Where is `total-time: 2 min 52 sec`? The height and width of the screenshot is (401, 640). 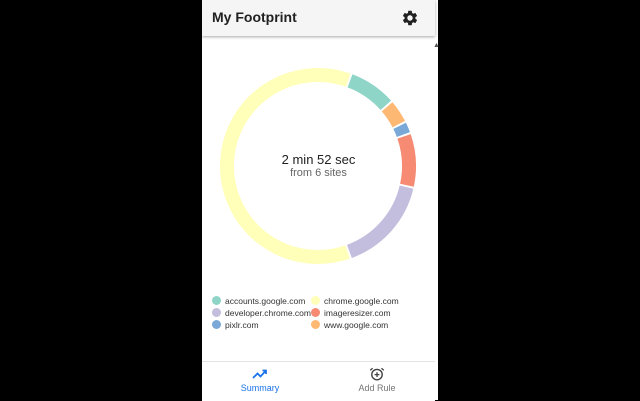 total-time: 2 min 52 sec is located at coordinates (318, 159).